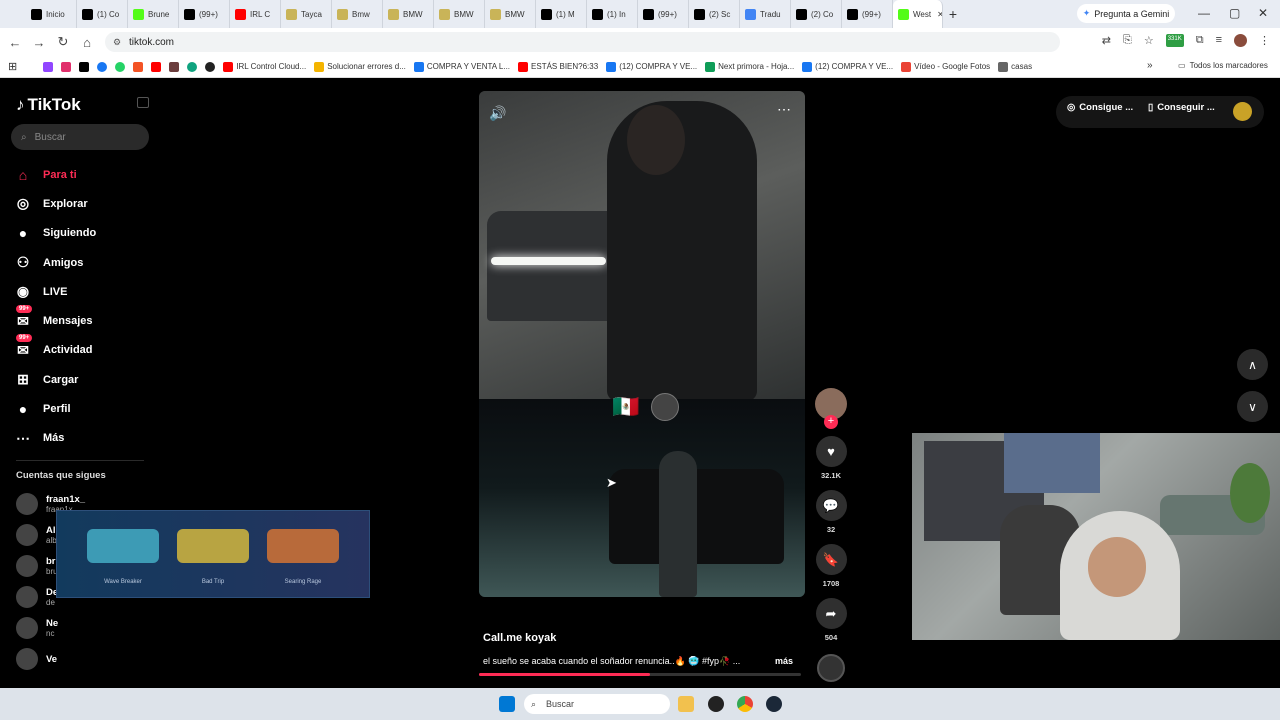  I want to click on browser-tab: Inicio, so click(51, 14).